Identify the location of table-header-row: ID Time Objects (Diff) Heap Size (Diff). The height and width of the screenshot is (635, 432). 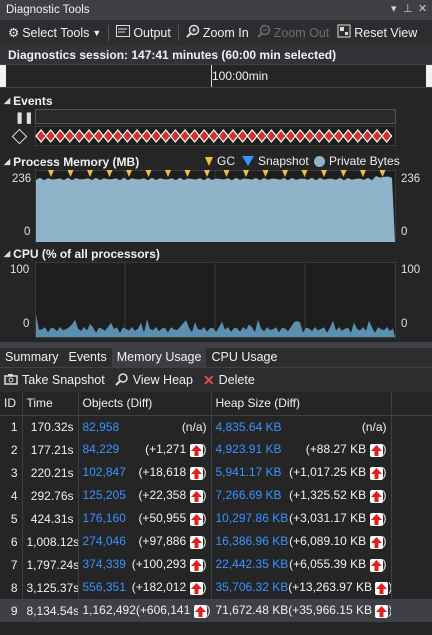
(216, 404).